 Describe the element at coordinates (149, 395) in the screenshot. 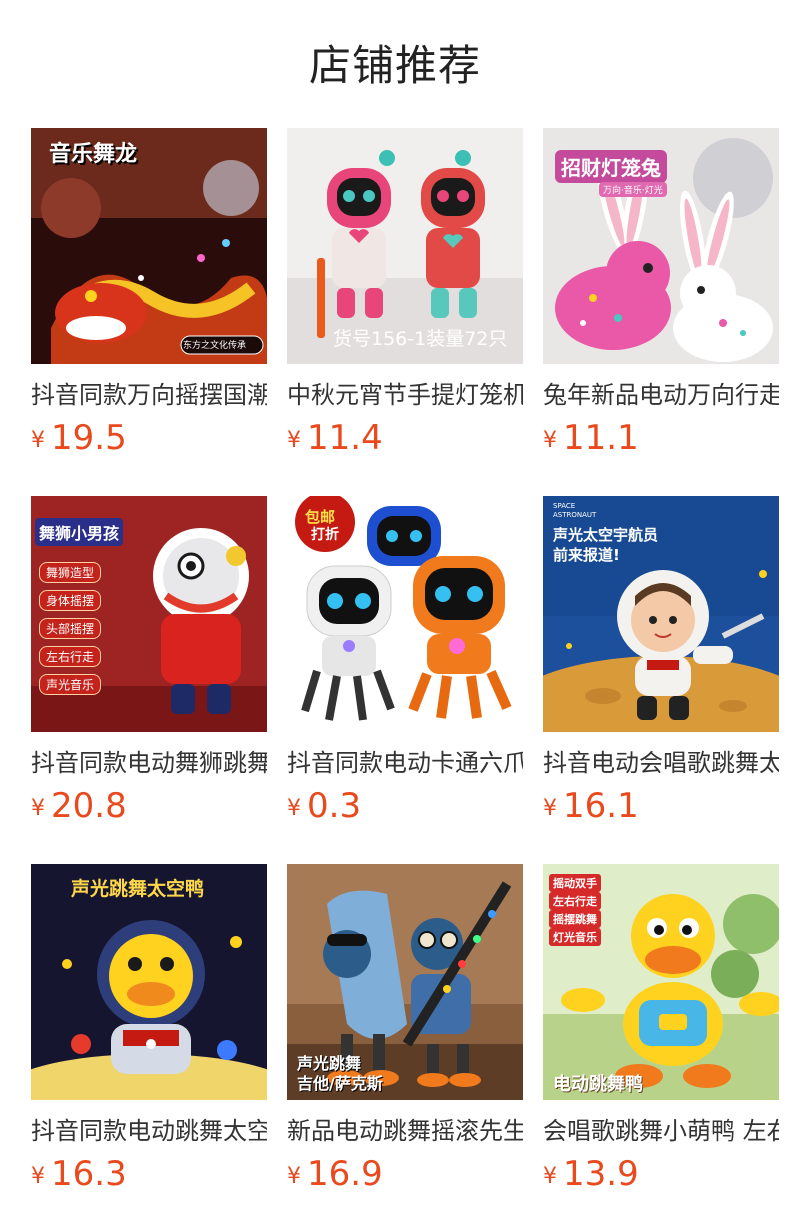

I see `product-name: 抖音同款万向摇摆国潮舞龙` at that location.